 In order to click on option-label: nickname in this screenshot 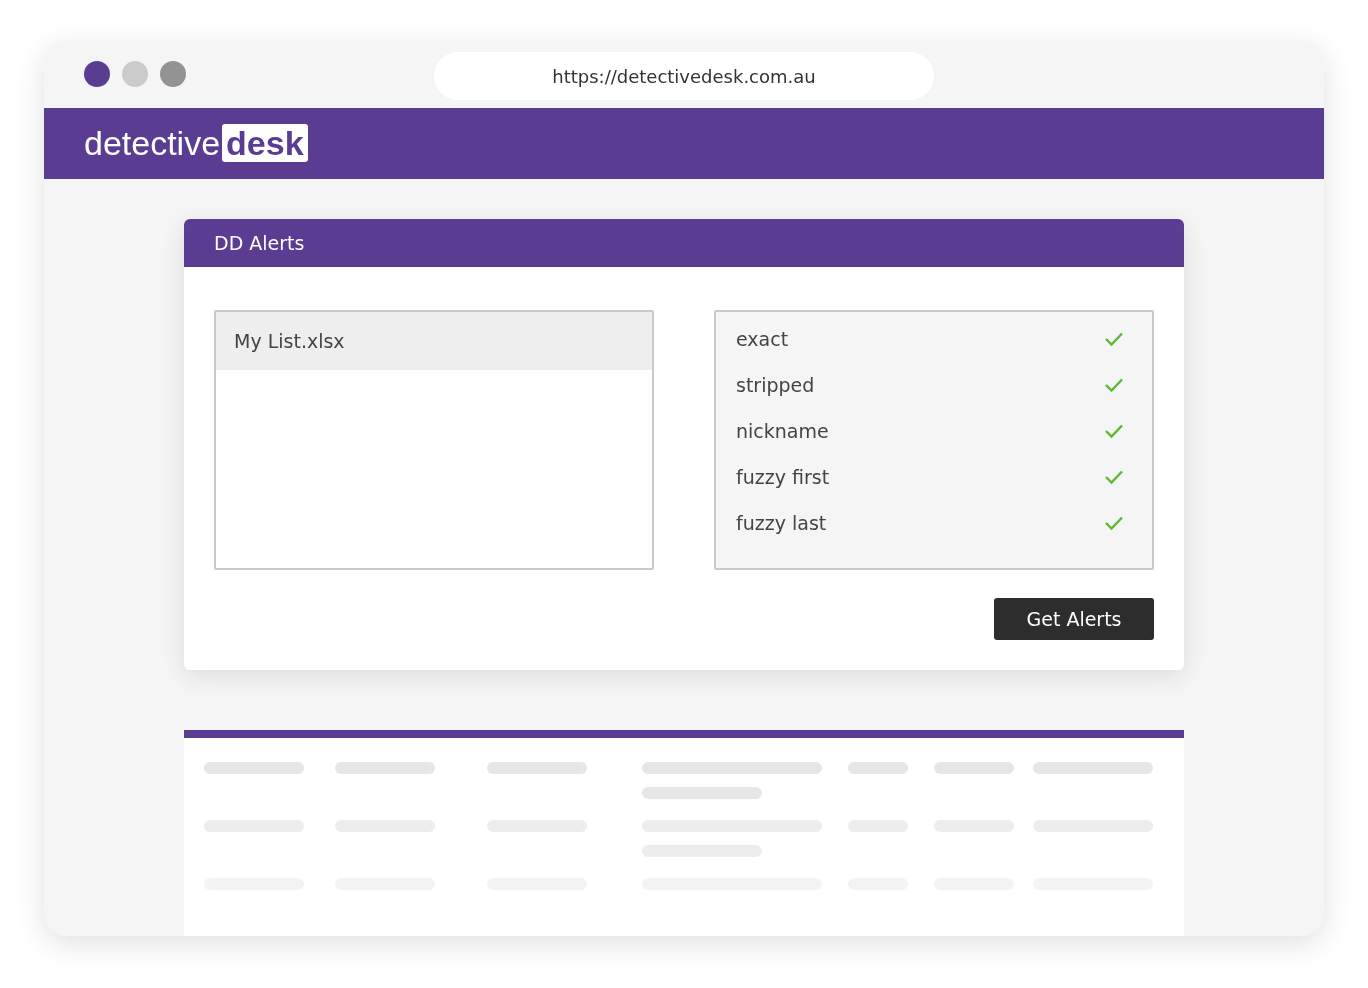, I will do `click(782, 431)`.